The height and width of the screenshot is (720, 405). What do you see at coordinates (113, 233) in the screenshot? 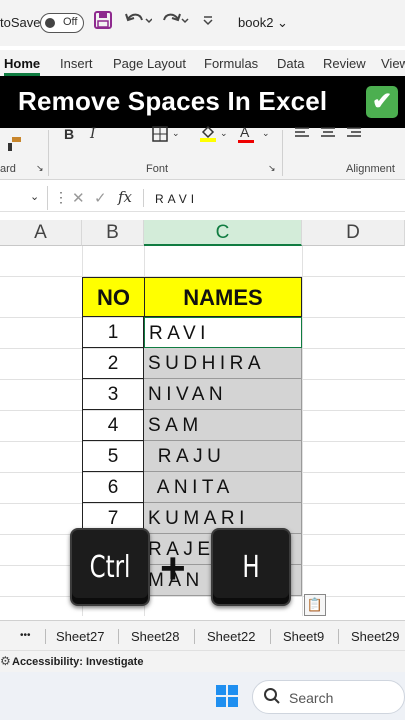
I see `column-header-b: B` at bounding box center [113, 233].